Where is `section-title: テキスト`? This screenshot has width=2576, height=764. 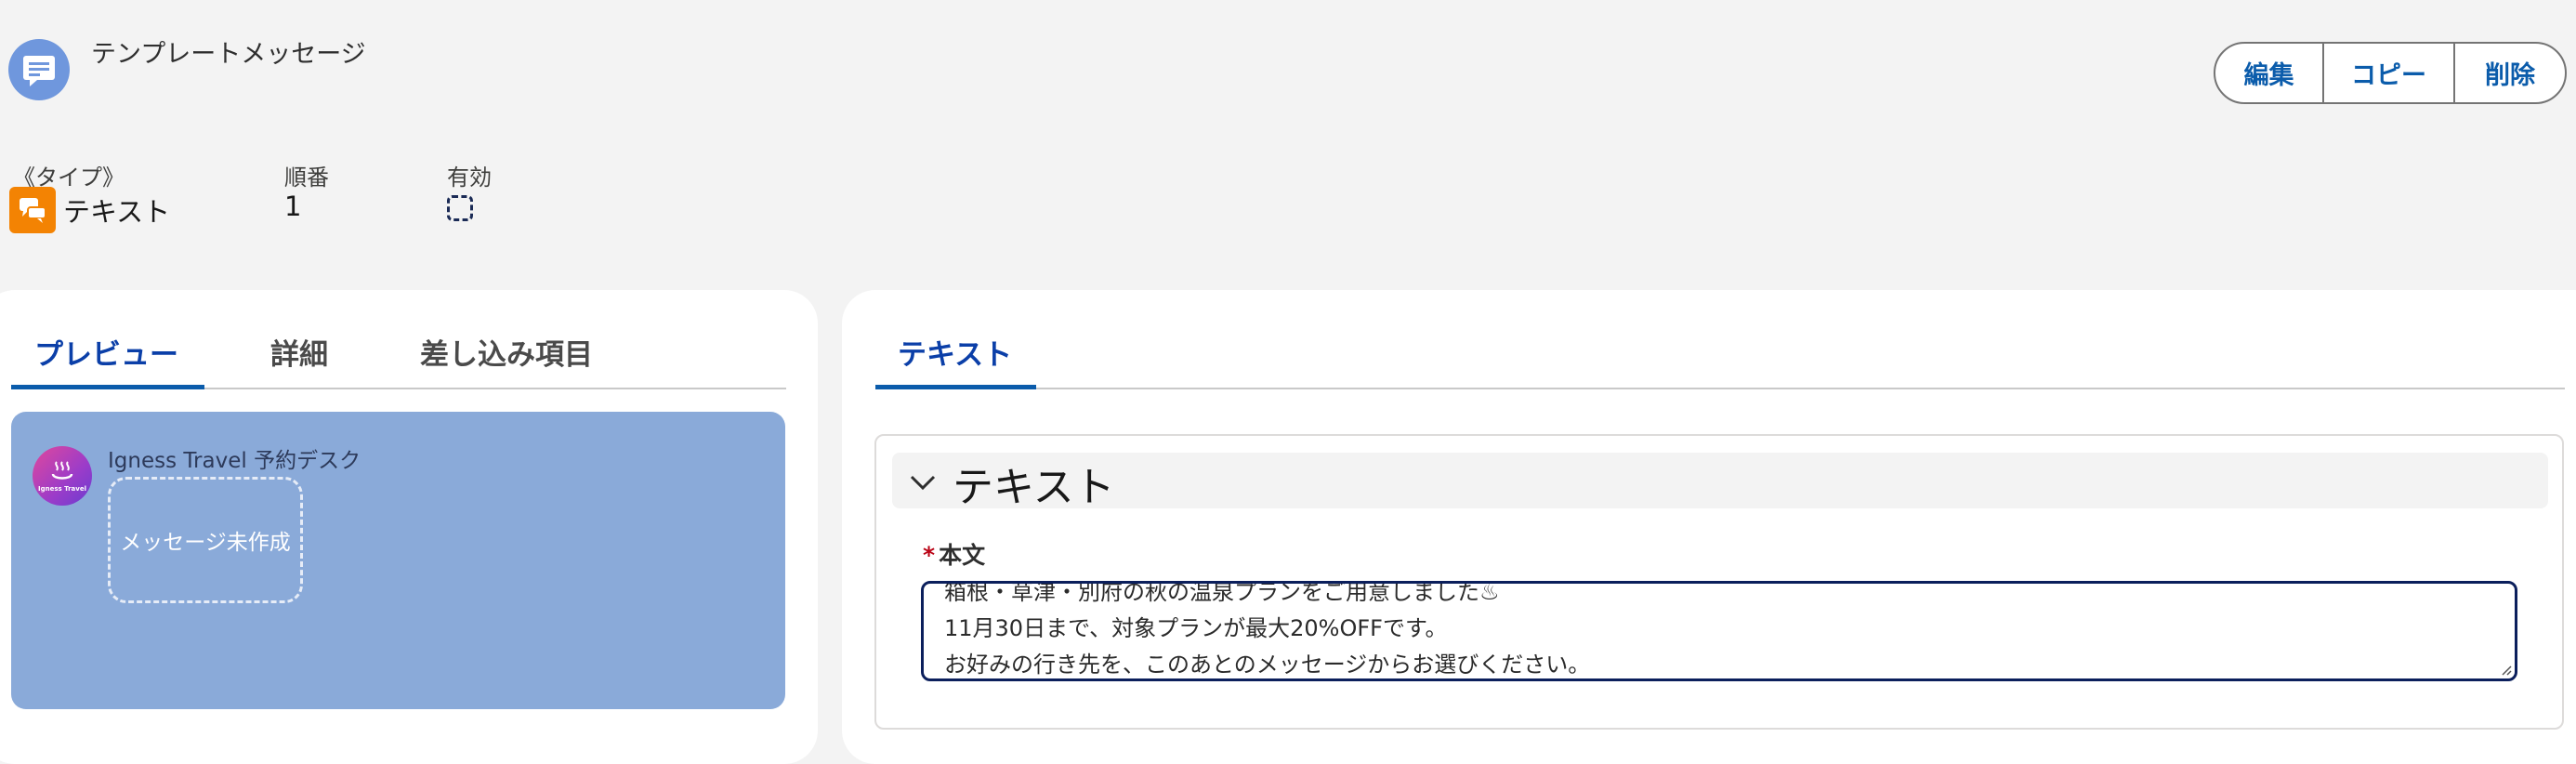 section-title: テキスト is located at coordinates (1034, 488).